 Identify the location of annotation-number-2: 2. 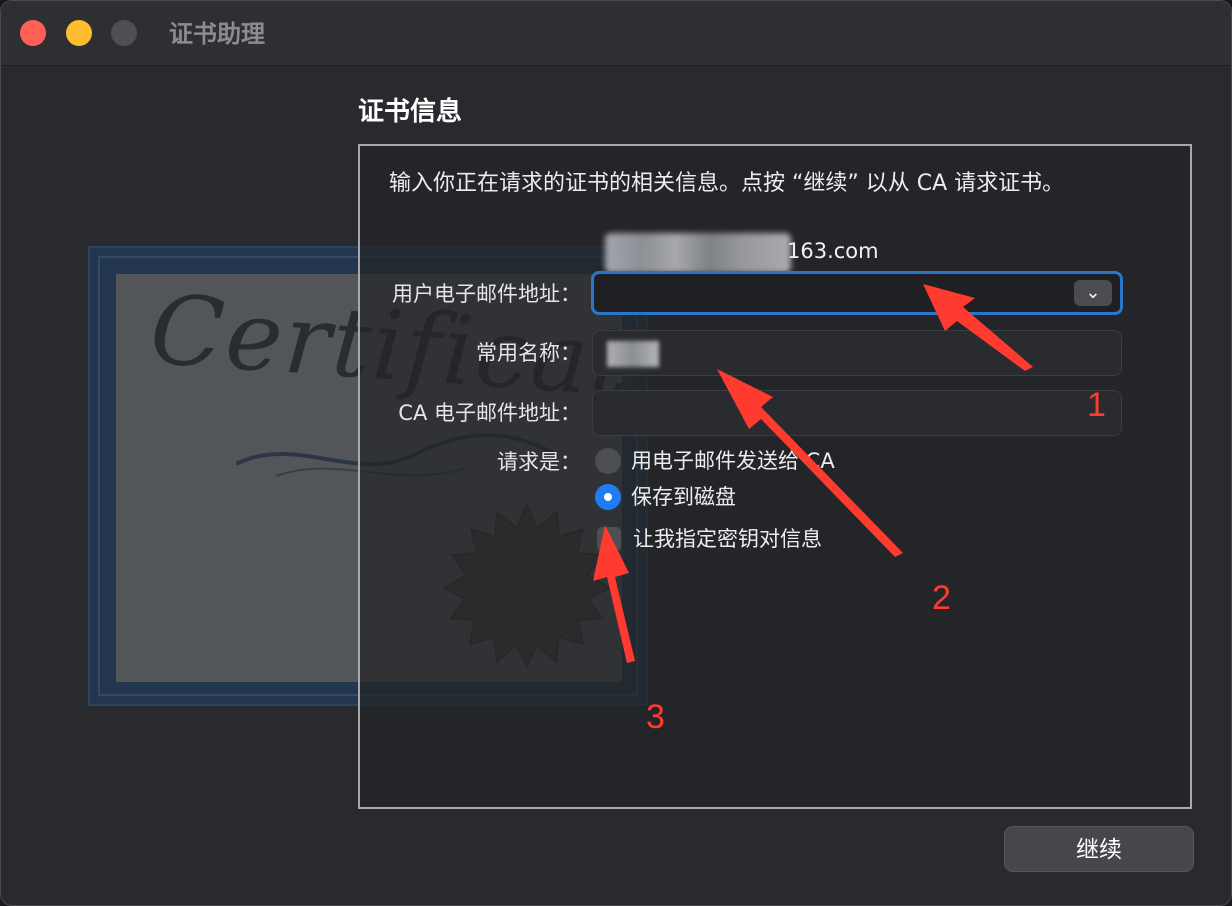
(941, 598).